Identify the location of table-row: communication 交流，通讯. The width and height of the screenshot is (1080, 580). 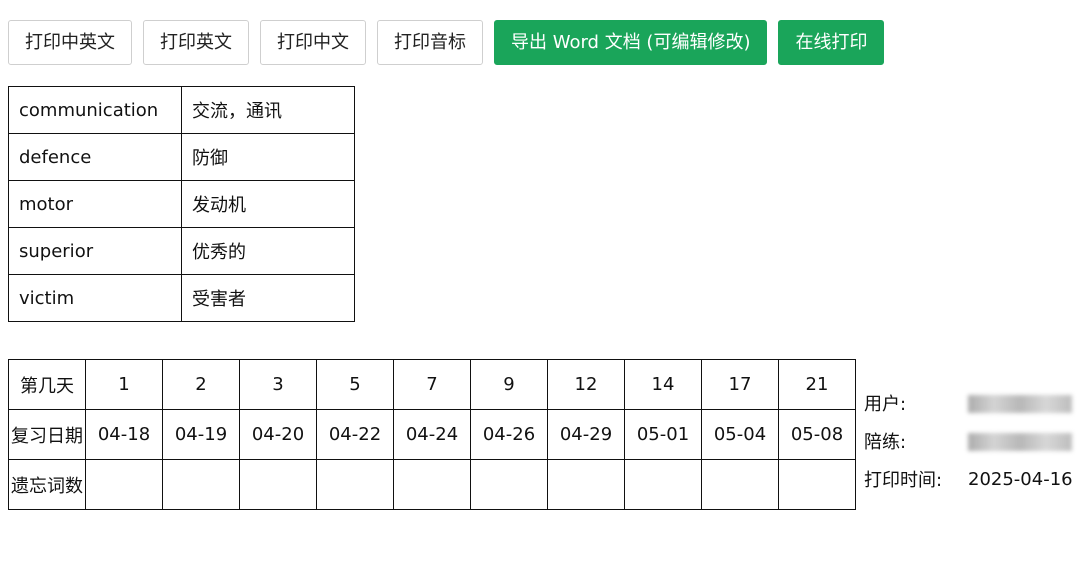
(181, 110).